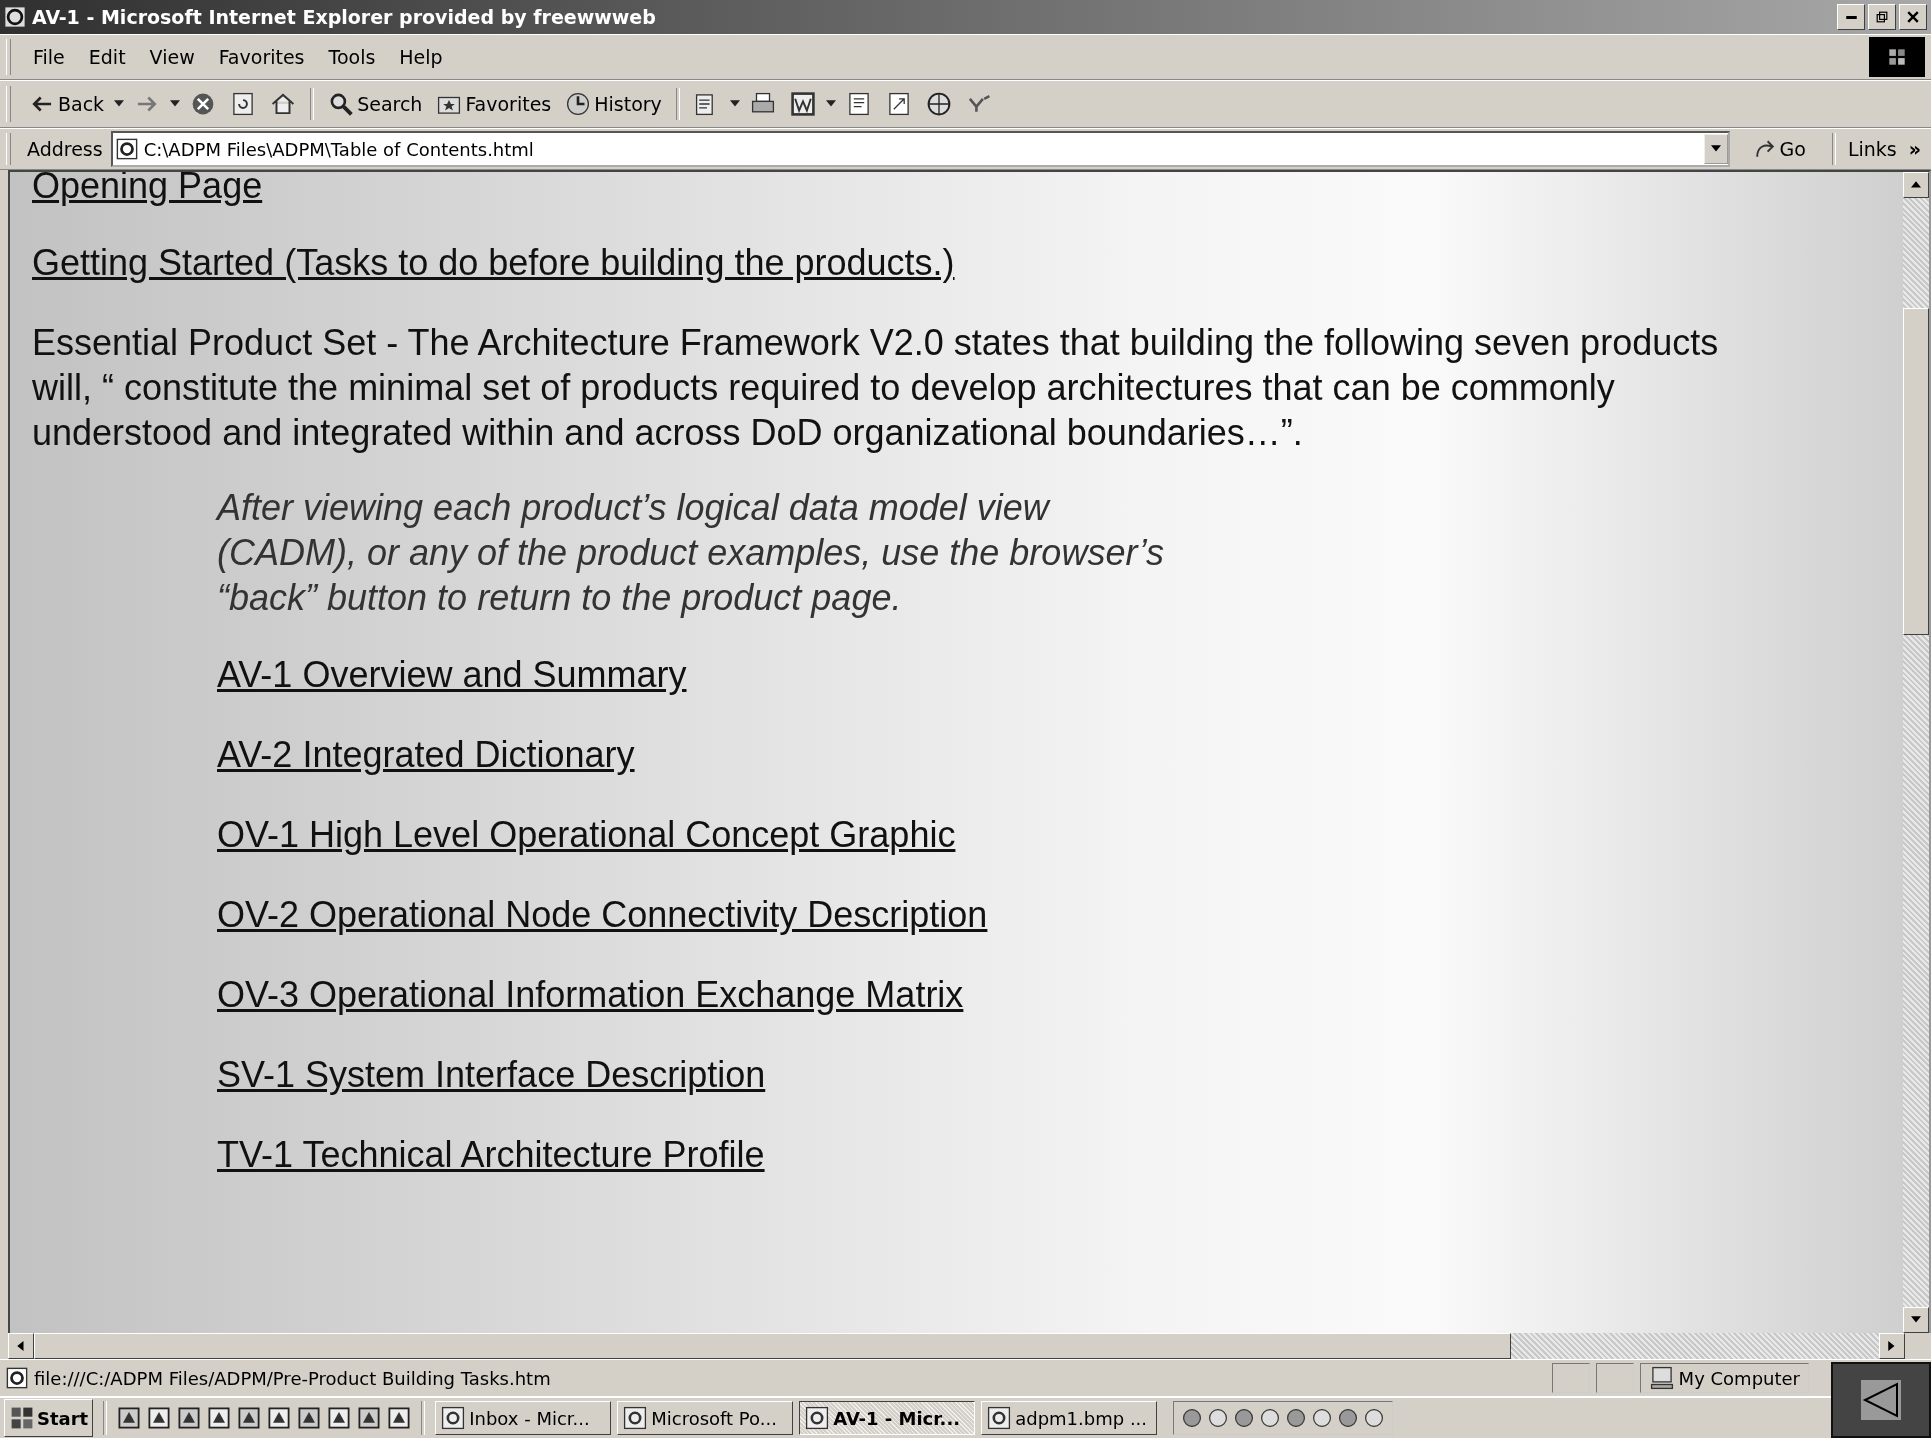 This screenshot has height=1438, width=1931. What do you see at coordinates (1778, 149) in the screenshot?
I see `go-button: Go` at bounding box center [1778, 149].